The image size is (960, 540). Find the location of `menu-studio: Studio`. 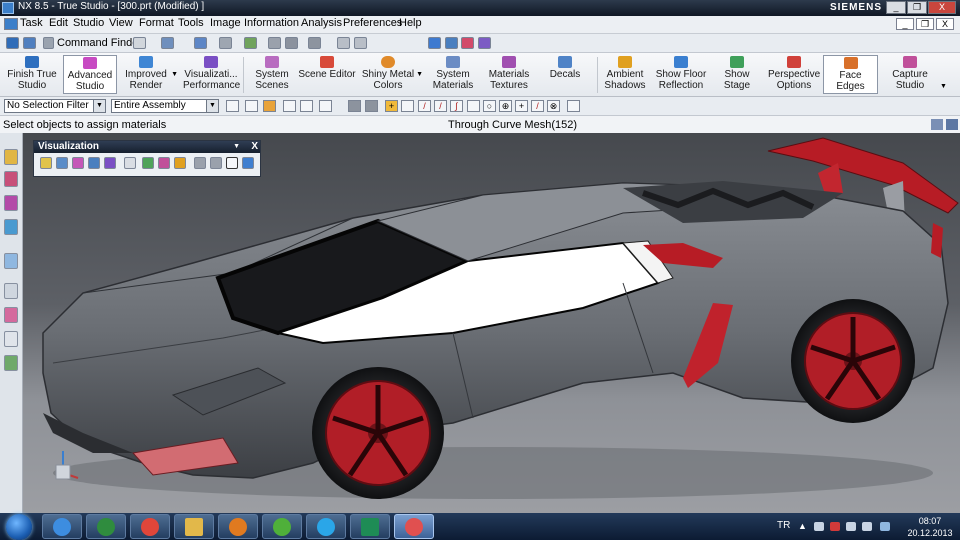

menu-studio: Studio is located at coordinates (88, 23).